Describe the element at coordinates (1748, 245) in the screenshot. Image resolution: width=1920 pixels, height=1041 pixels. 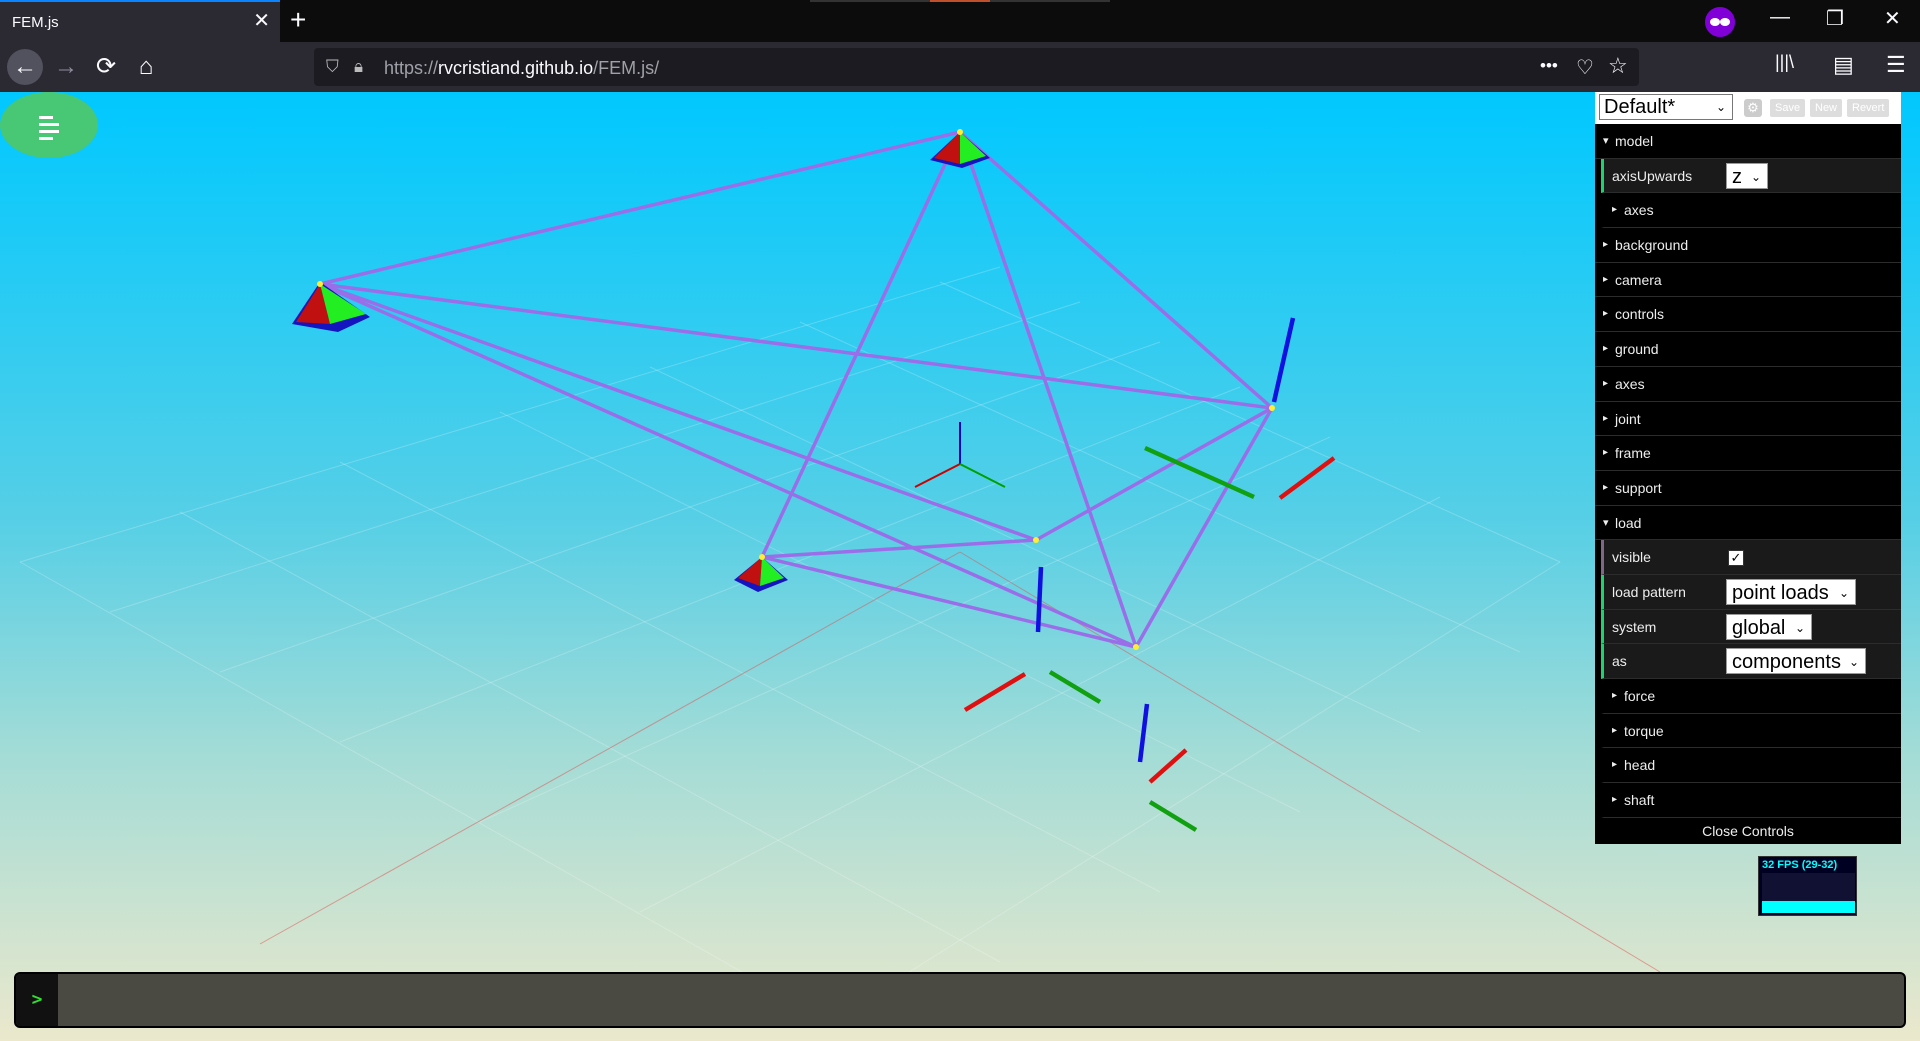
I see `folder-background: background` at that location.